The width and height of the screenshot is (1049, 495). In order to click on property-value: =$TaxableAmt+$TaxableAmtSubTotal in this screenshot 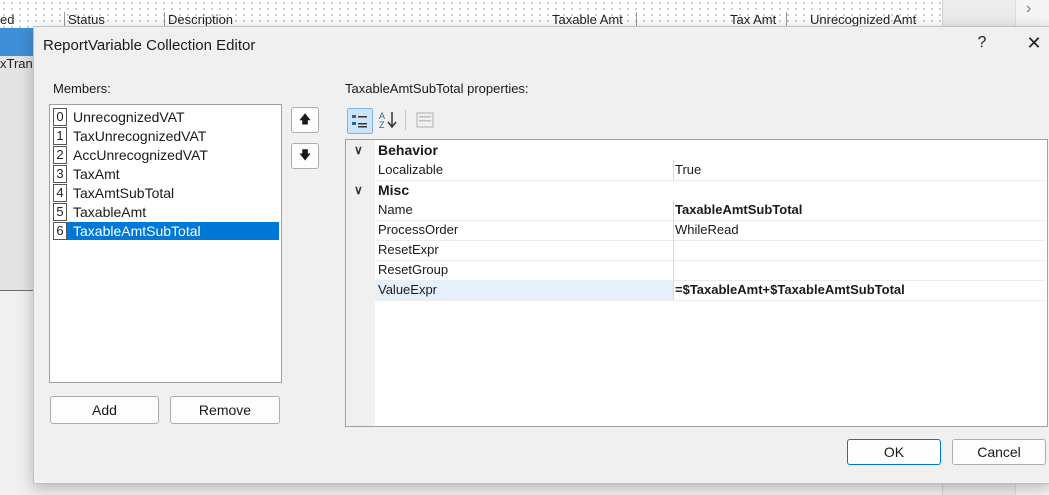, I will do `click(858, 290)`.